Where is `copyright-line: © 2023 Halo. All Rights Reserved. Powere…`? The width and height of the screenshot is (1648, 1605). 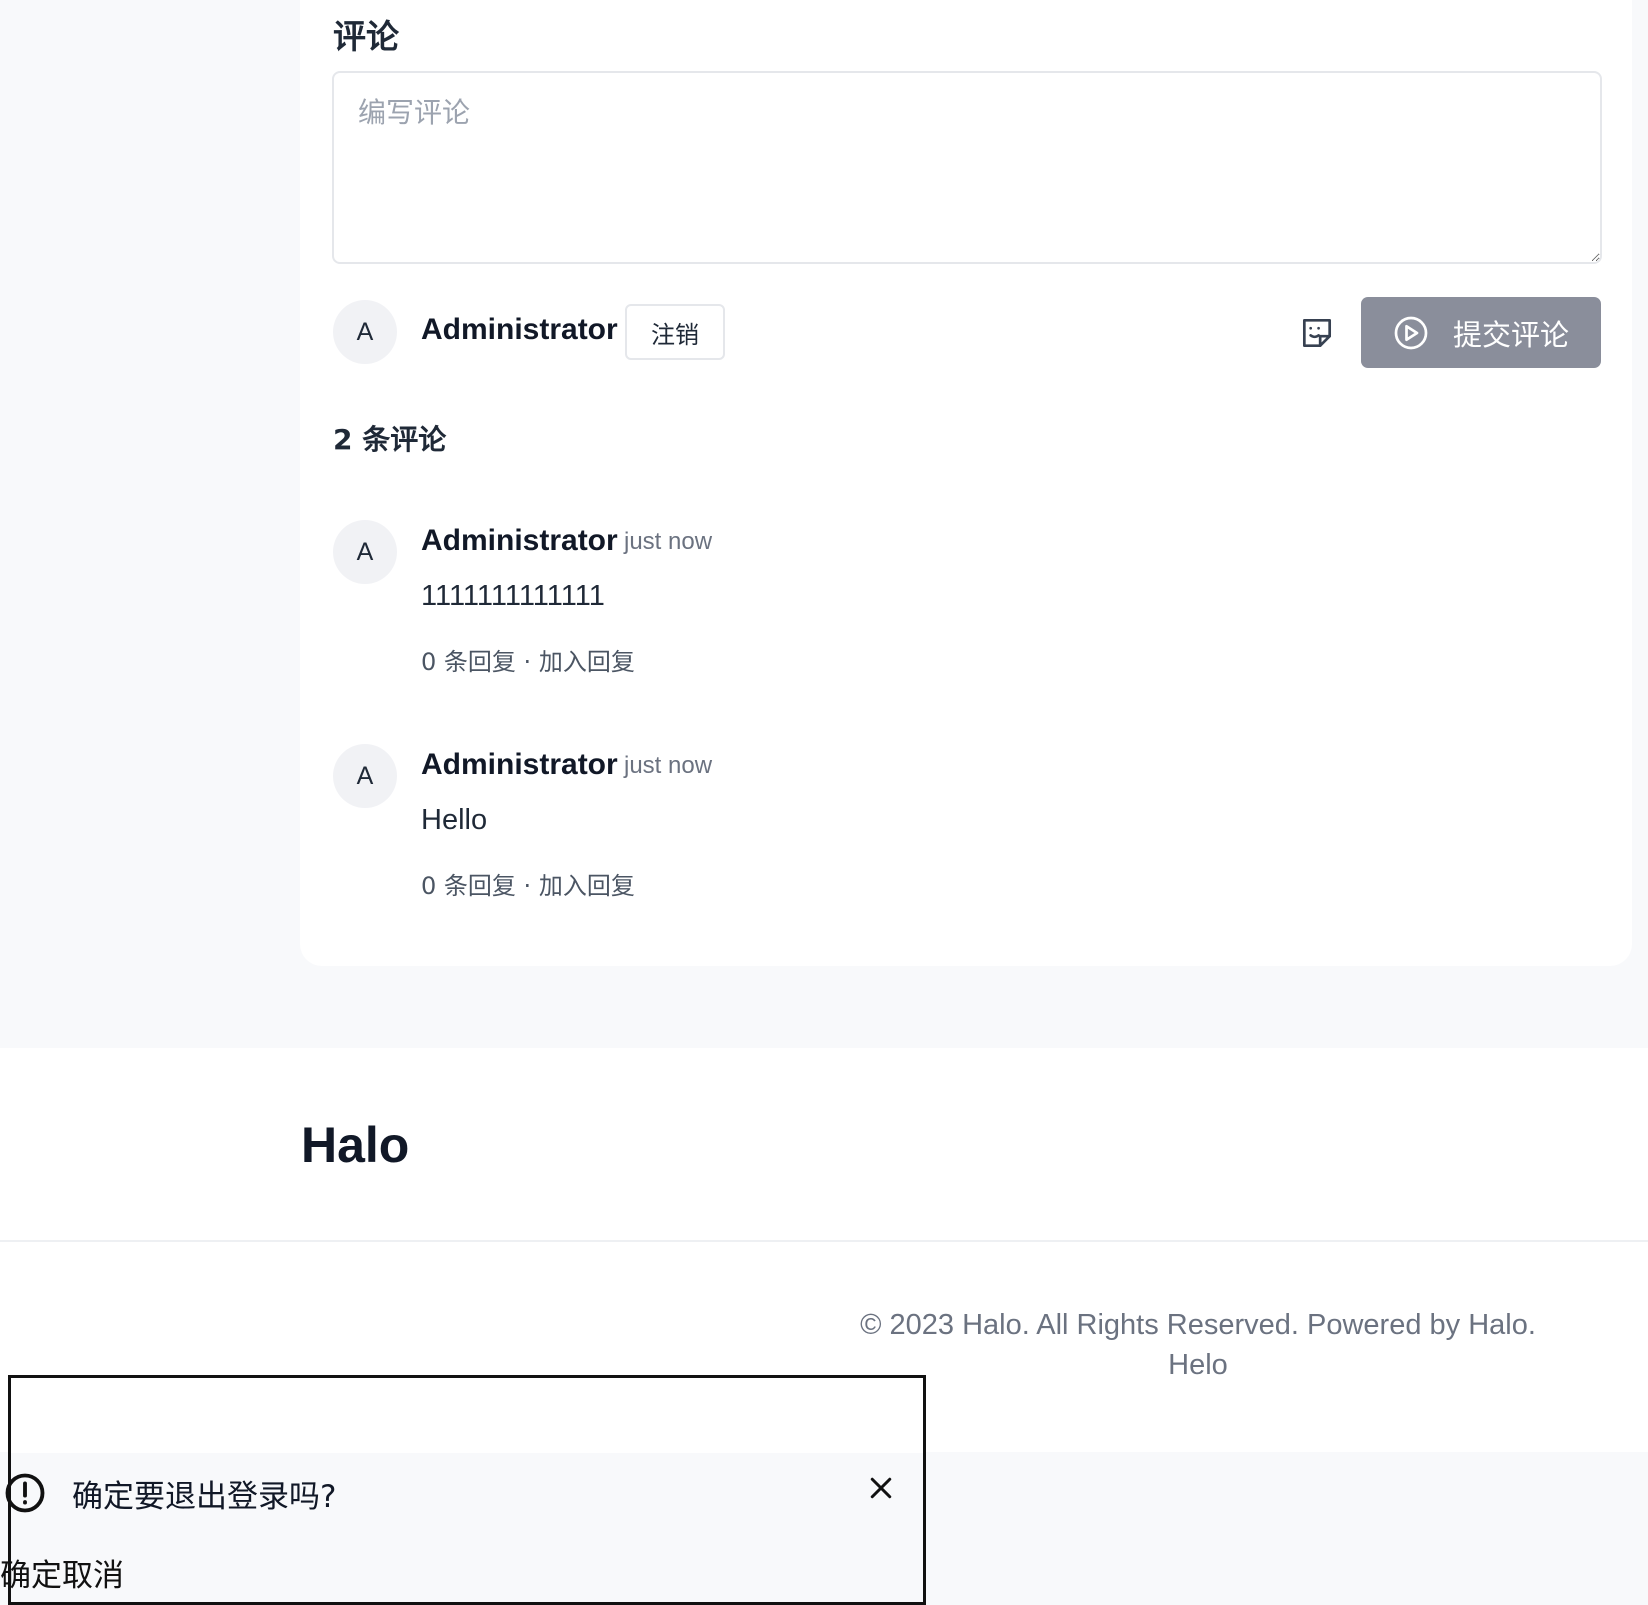 copyright-line: © 2023 Halo. All Rights Reserved. Powere… is located at coordinates (1198, 1325).